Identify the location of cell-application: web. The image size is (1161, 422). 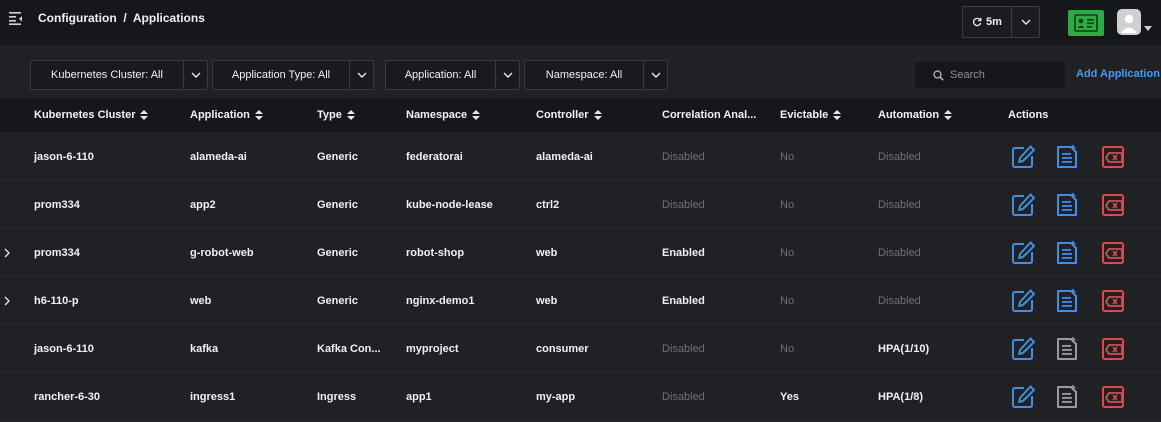
(201, 301).